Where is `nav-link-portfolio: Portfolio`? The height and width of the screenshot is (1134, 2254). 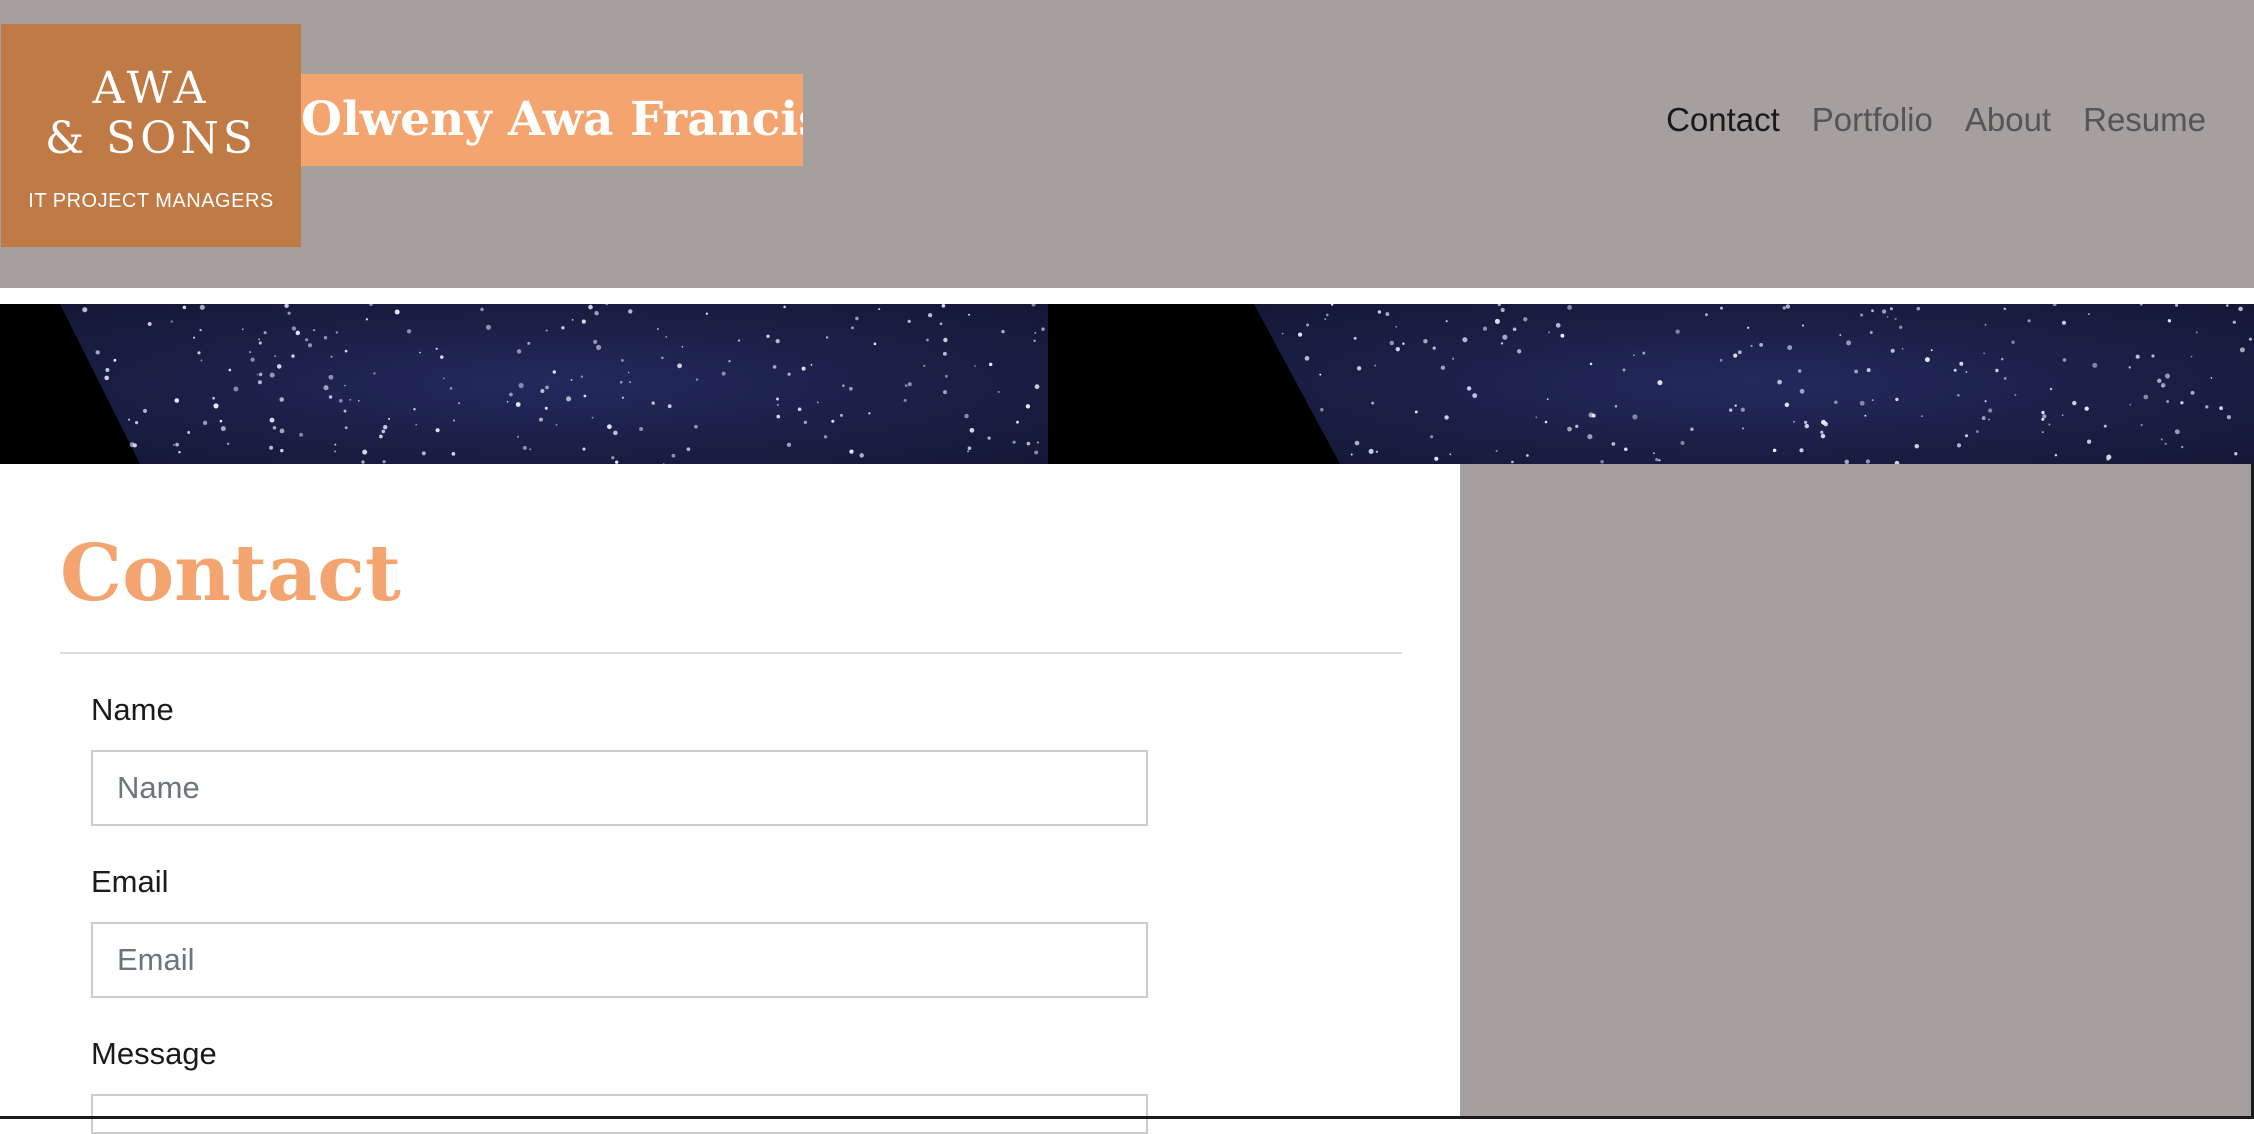
nav-link-portfolio: Portfolio is located at coordinates (1872, 120).